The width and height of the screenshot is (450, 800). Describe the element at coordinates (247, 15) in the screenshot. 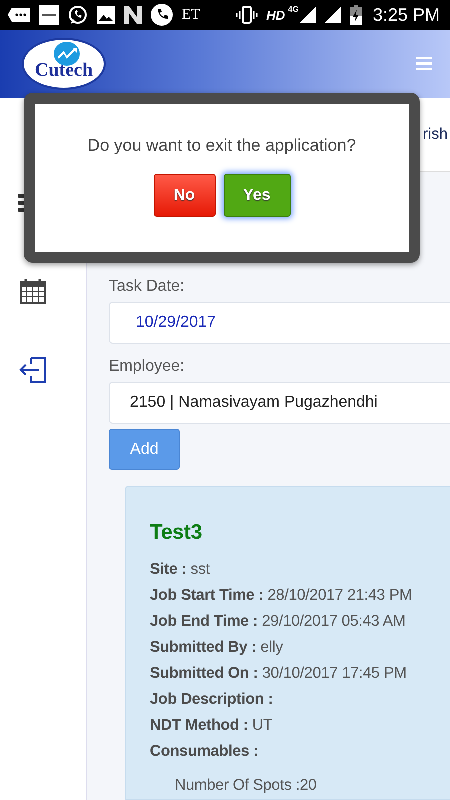

I see `vibrate-icon` at that location.